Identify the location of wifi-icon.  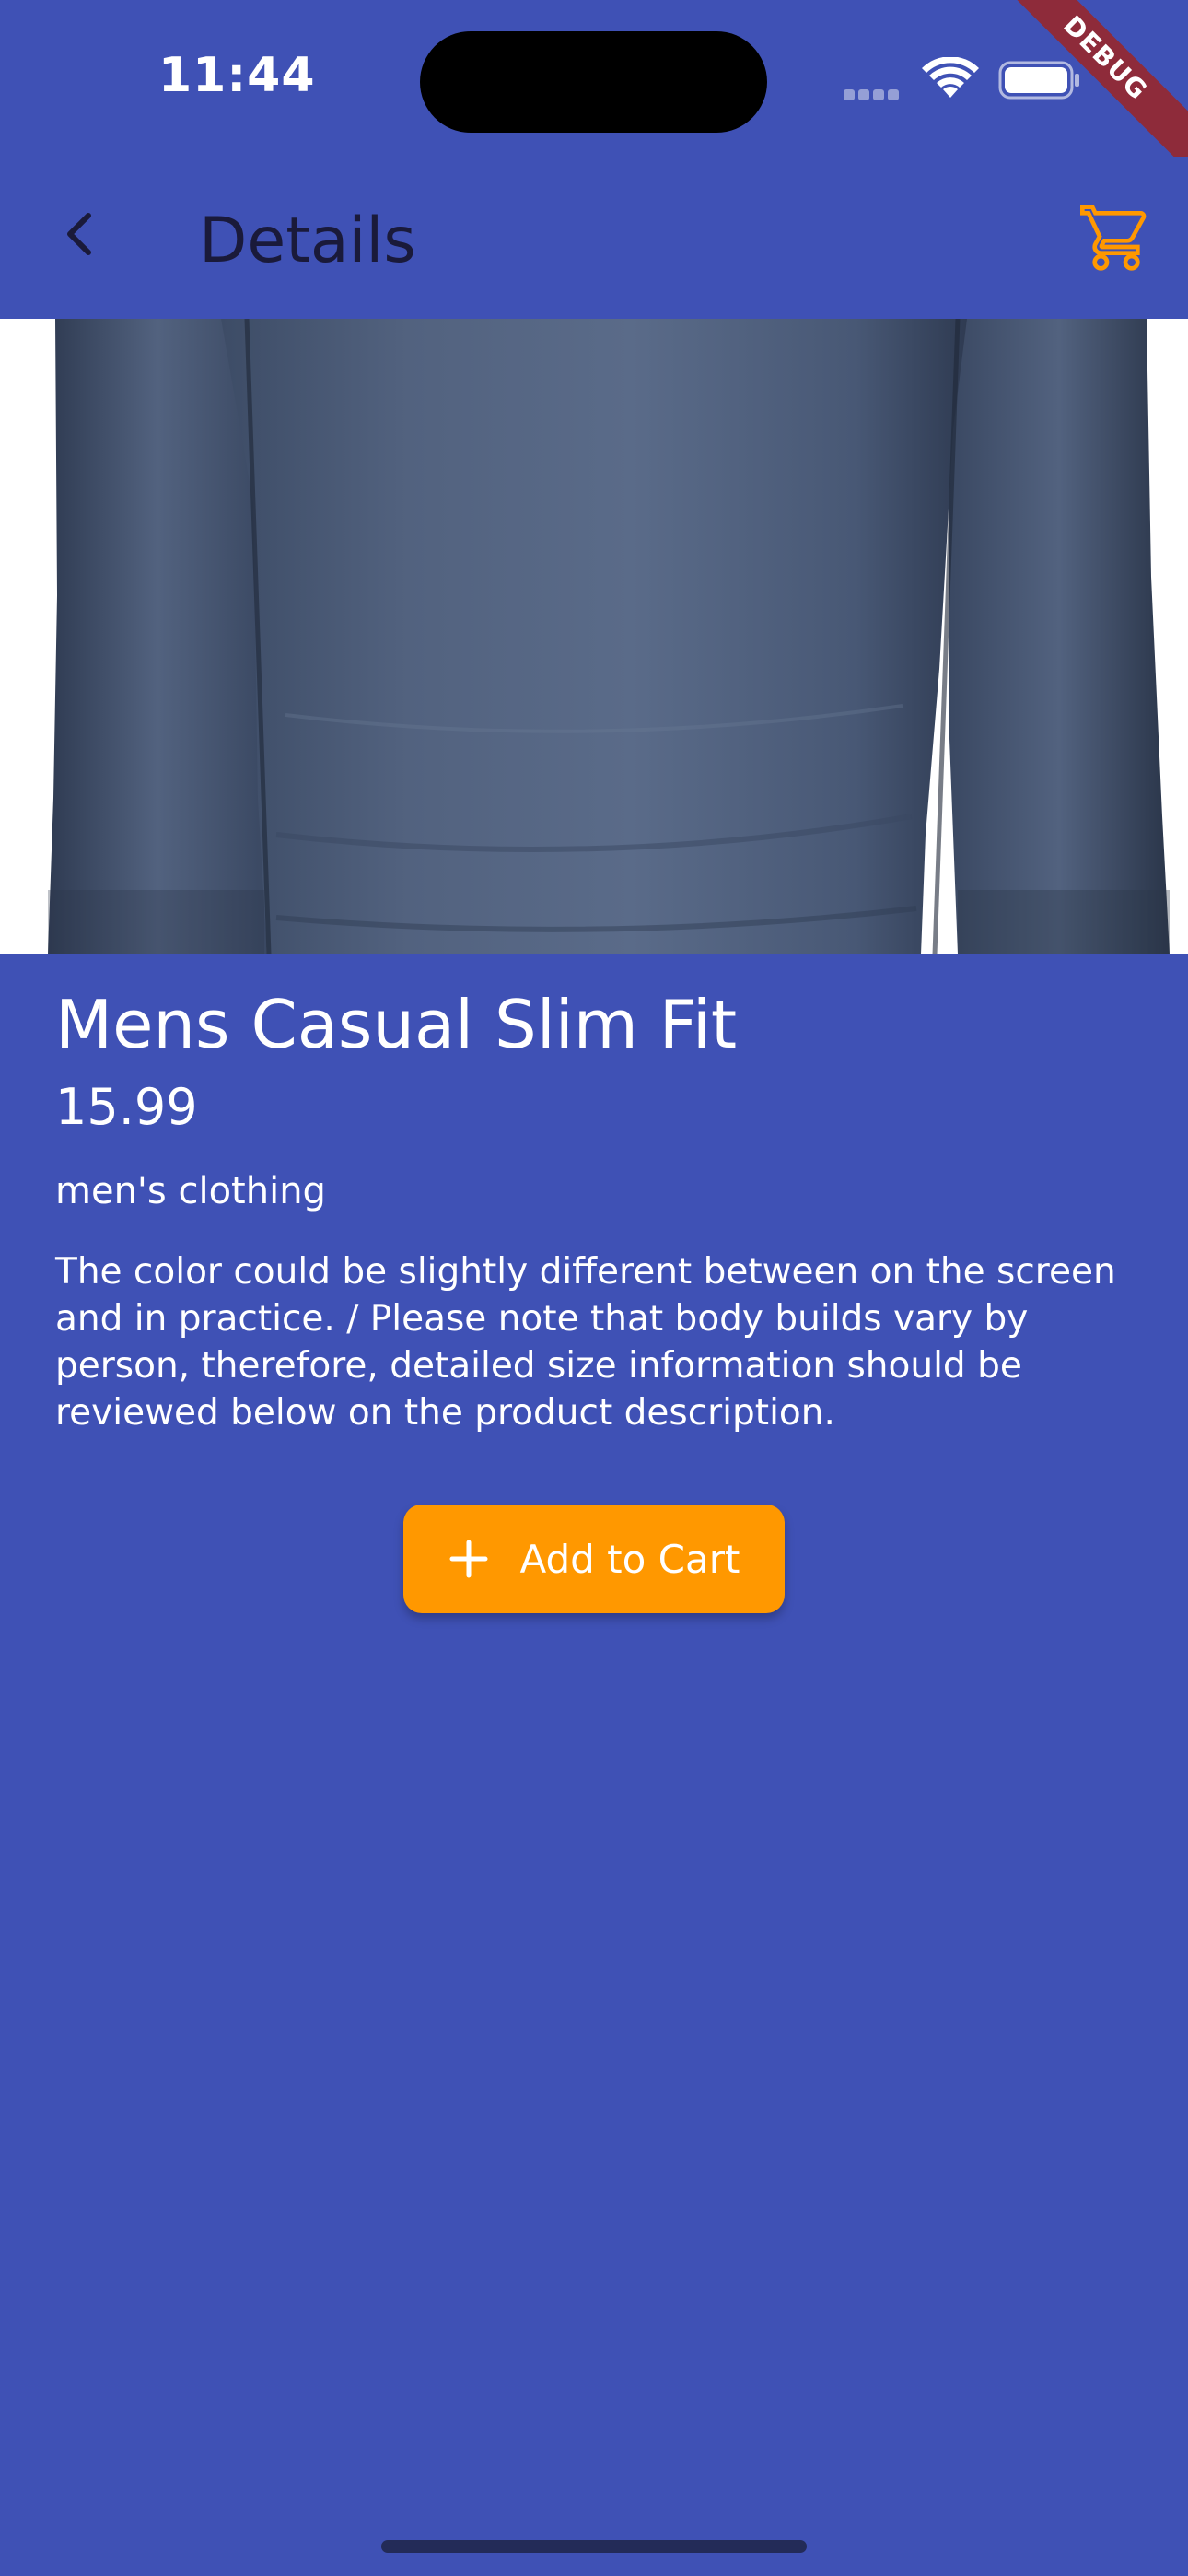
(951, 77).